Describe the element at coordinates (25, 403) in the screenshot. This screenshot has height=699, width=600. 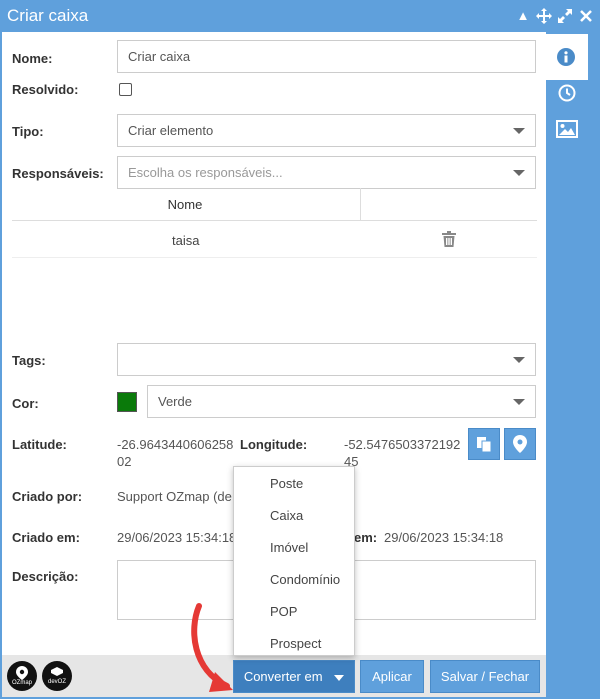
I see `cor-label: Cor:` at that location.